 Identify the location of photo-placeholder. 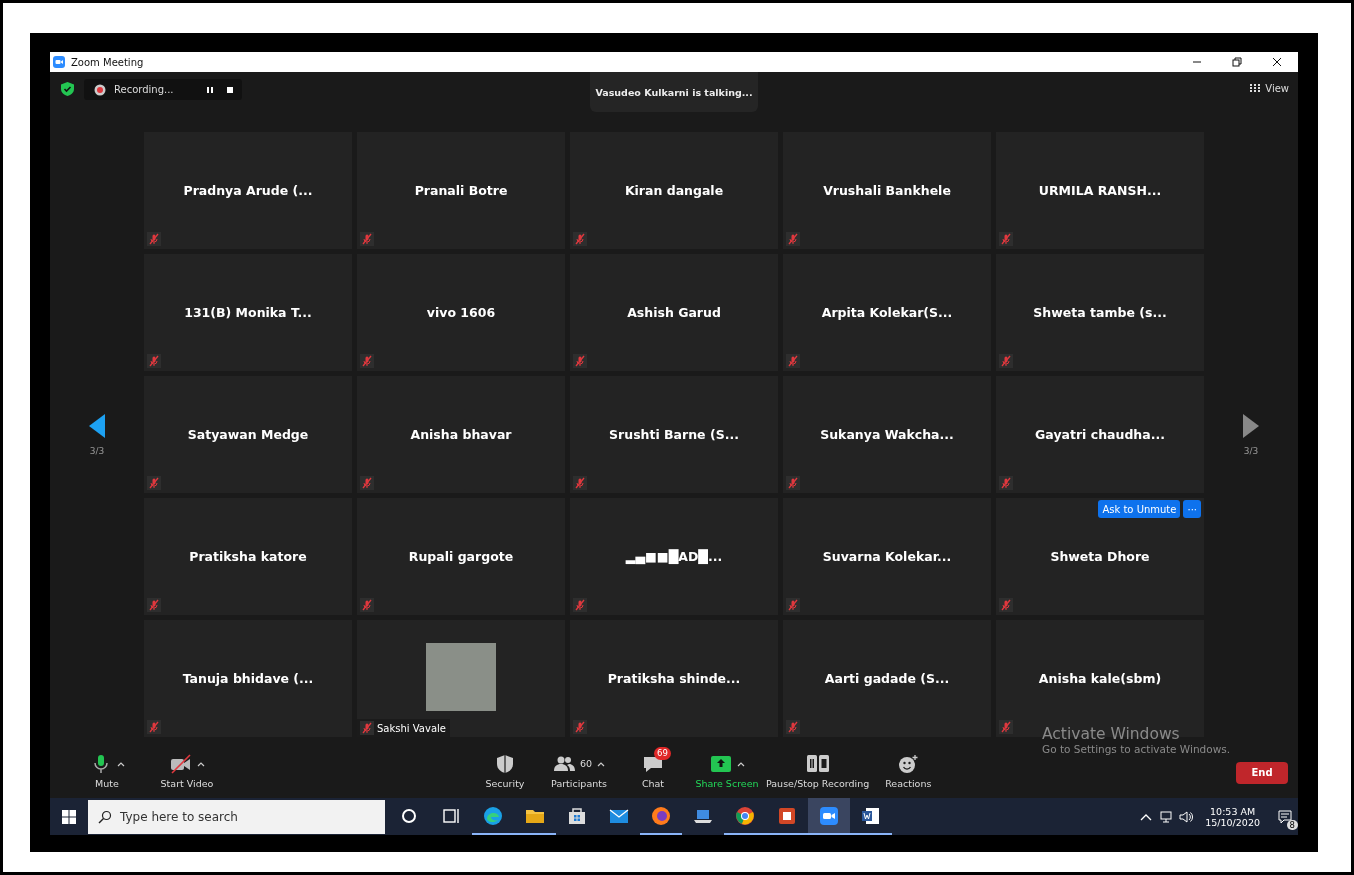
(461, 677).